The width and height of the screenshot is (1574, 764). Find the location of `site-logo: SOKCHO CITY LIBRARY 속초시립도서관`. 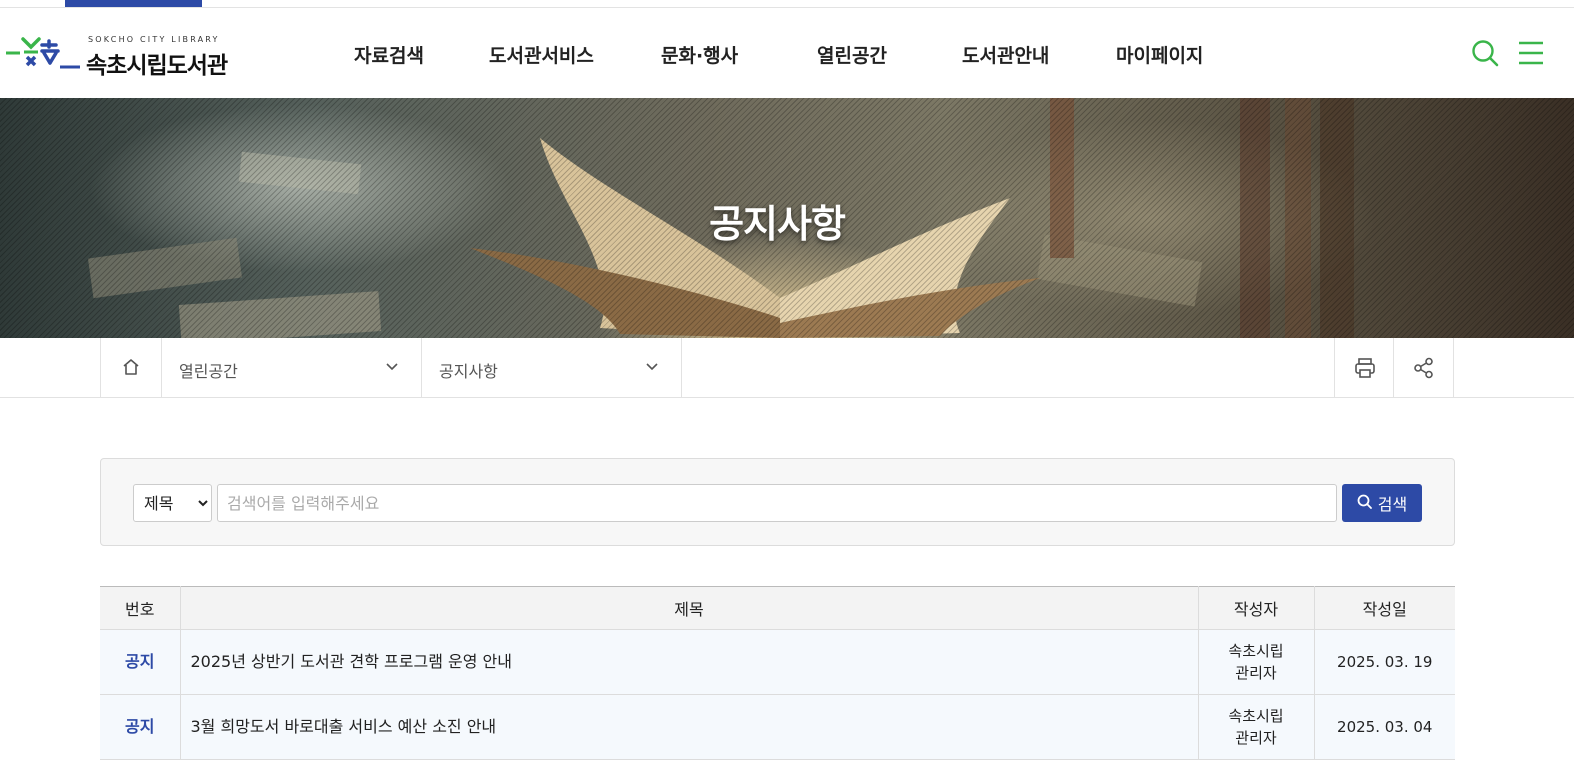

site-logo: SOKCHO CITY LIBRARY 속초시립도서관 is located at coordinates (119, 57).